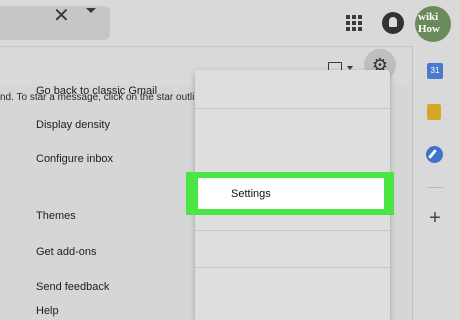 The width and height of the screenshot is (460, 320). What do you see at coordinates (47, 311) in the screenshot?
I see `menu-item-help: Help` at bounding box center [47, 311].